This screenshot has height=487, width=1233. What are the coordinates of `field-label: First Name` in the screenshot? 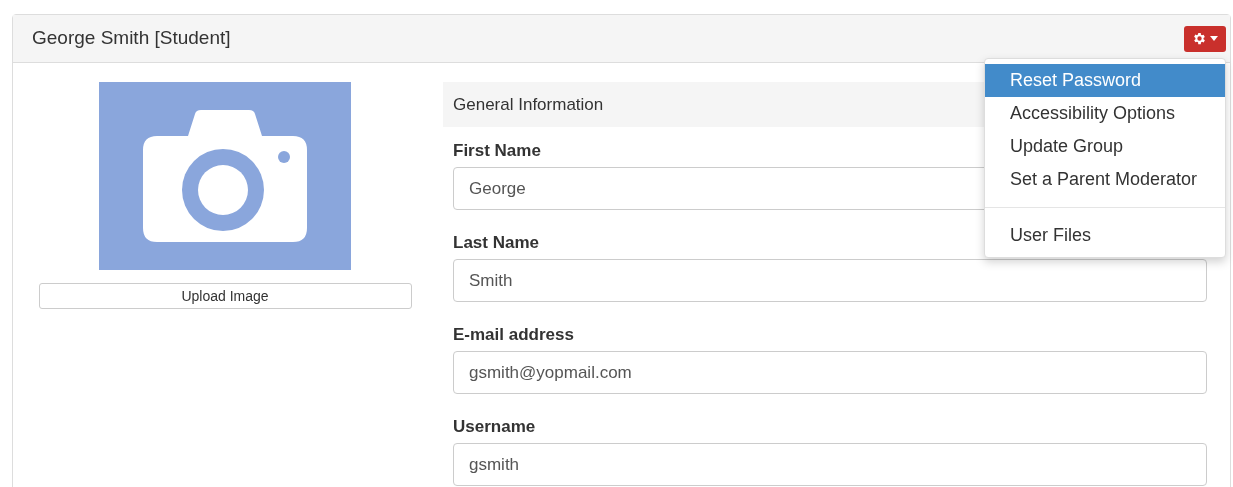 It's located at (497, 150).